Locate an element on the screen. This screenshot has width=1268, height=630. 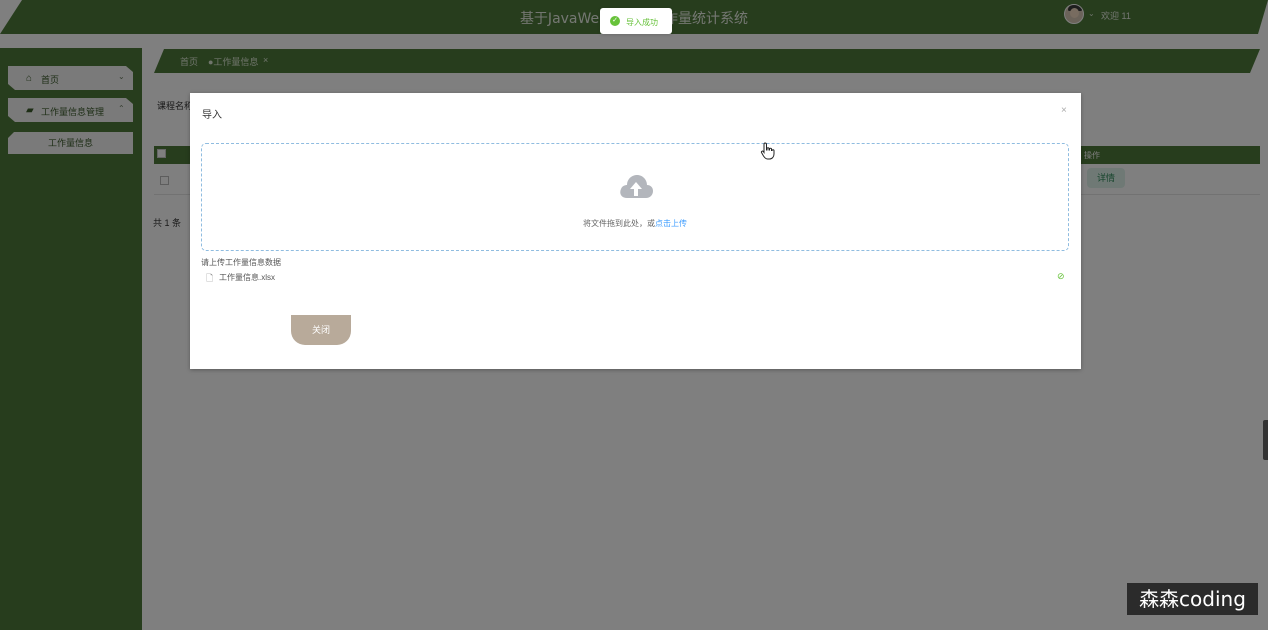
dialog-title: 导入 is located at coordinates (212, 115).